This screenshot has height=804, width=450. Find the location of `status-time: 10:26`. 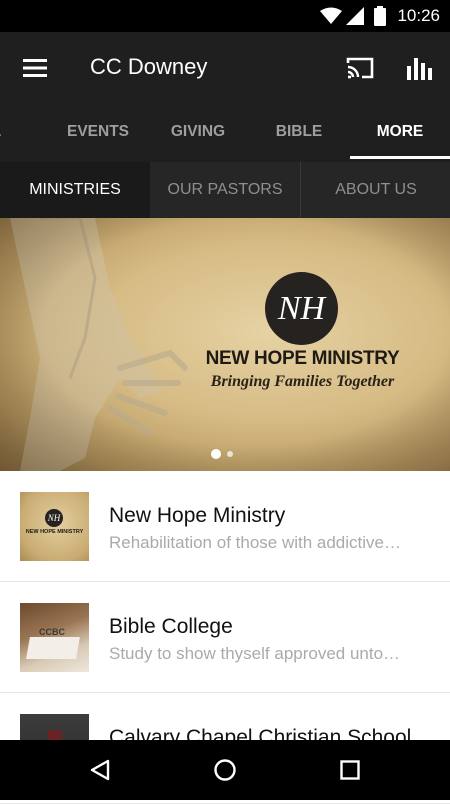

status-time: 10:26 is located at coordinates (418, 15).